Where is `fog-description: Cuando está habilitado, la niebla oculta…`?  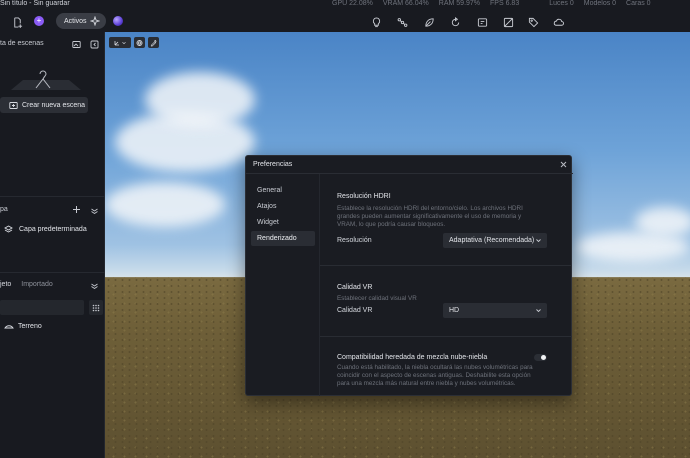 fog-description: Cuando está habilitado, la niebla oculta… is located at coordinates (435, 376).